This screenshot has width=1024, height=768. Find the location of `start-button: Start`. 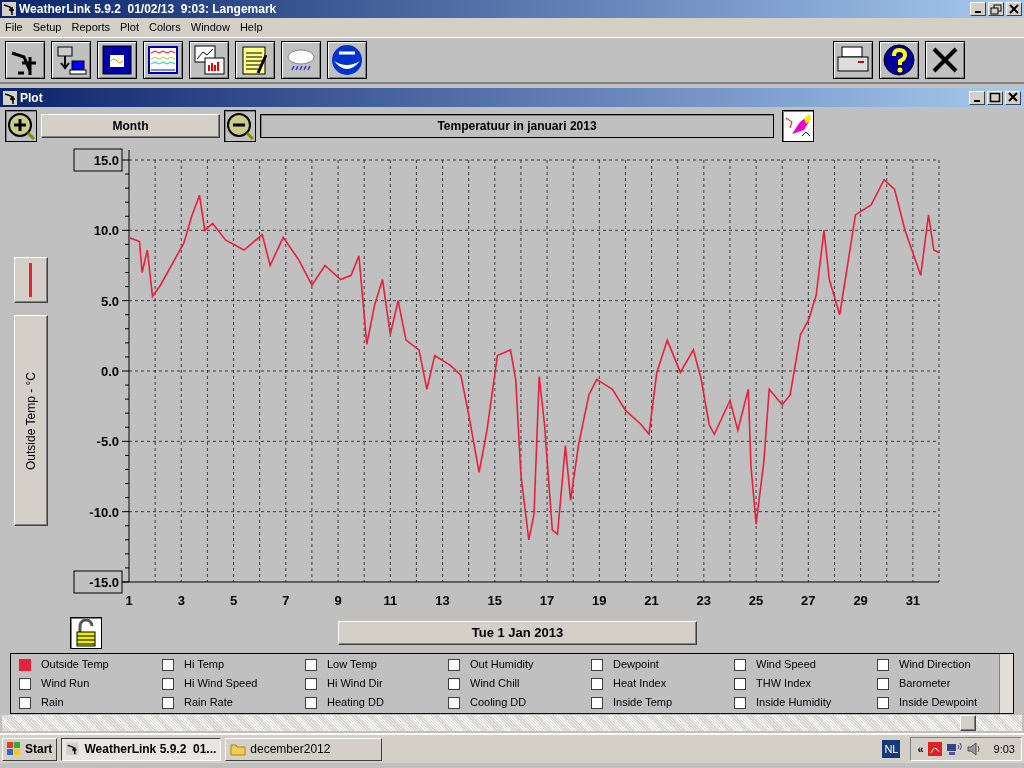

start-button: Start is located at coordinates (30, 749).